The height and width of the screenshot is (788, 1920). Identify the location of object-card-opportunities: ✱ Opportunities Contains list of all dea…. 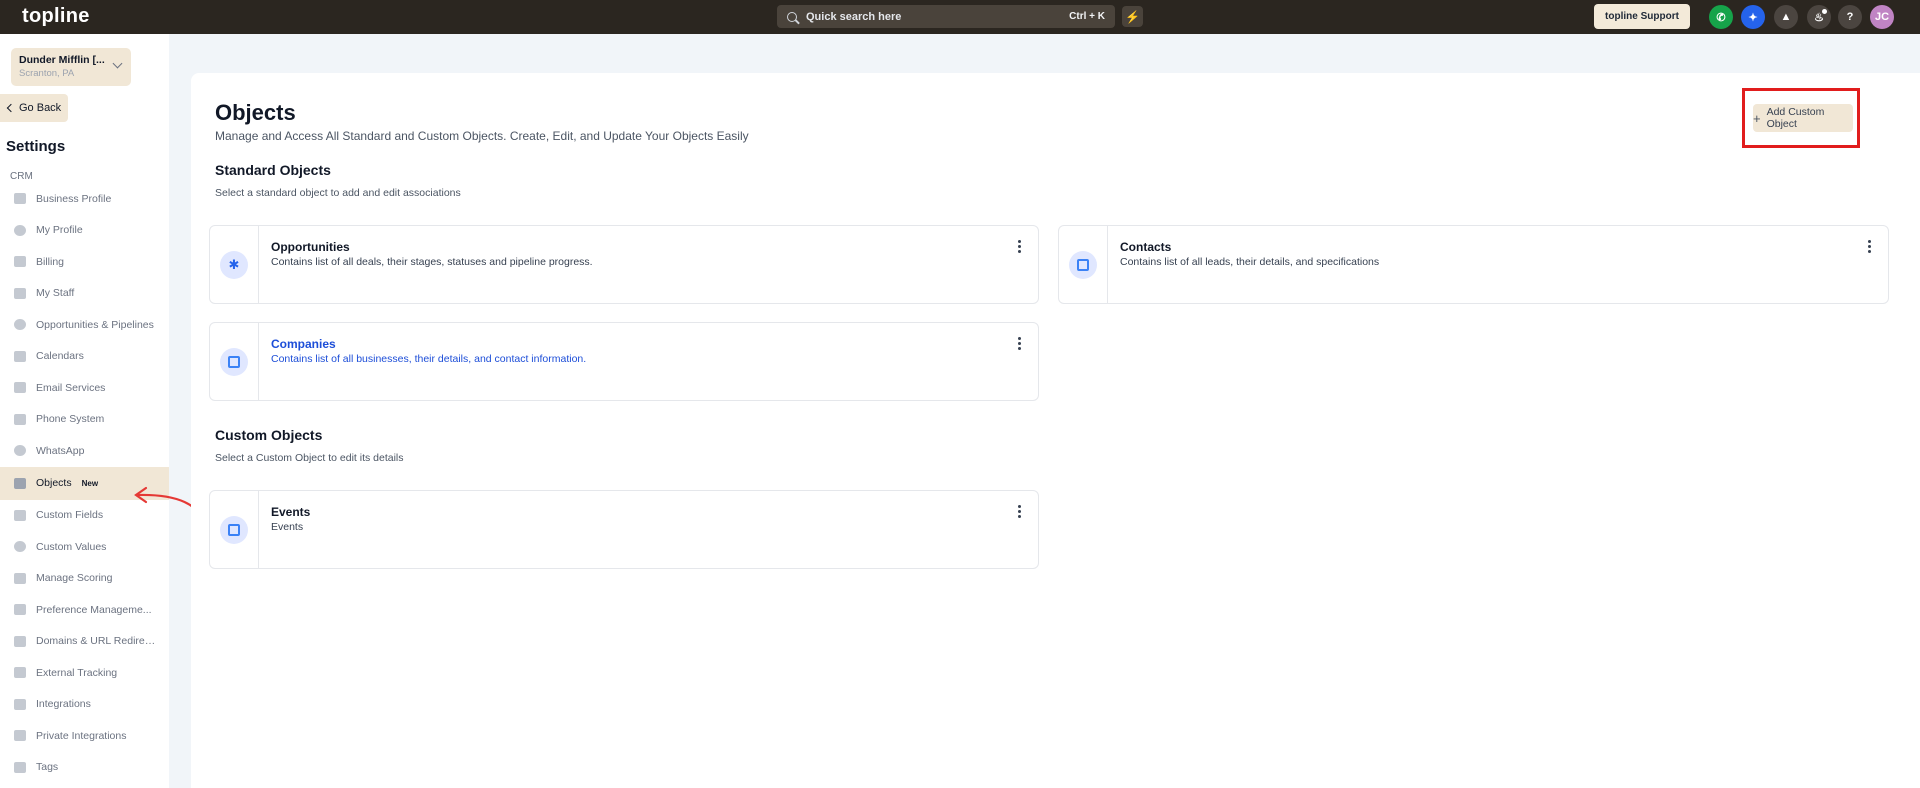
(624, 264).